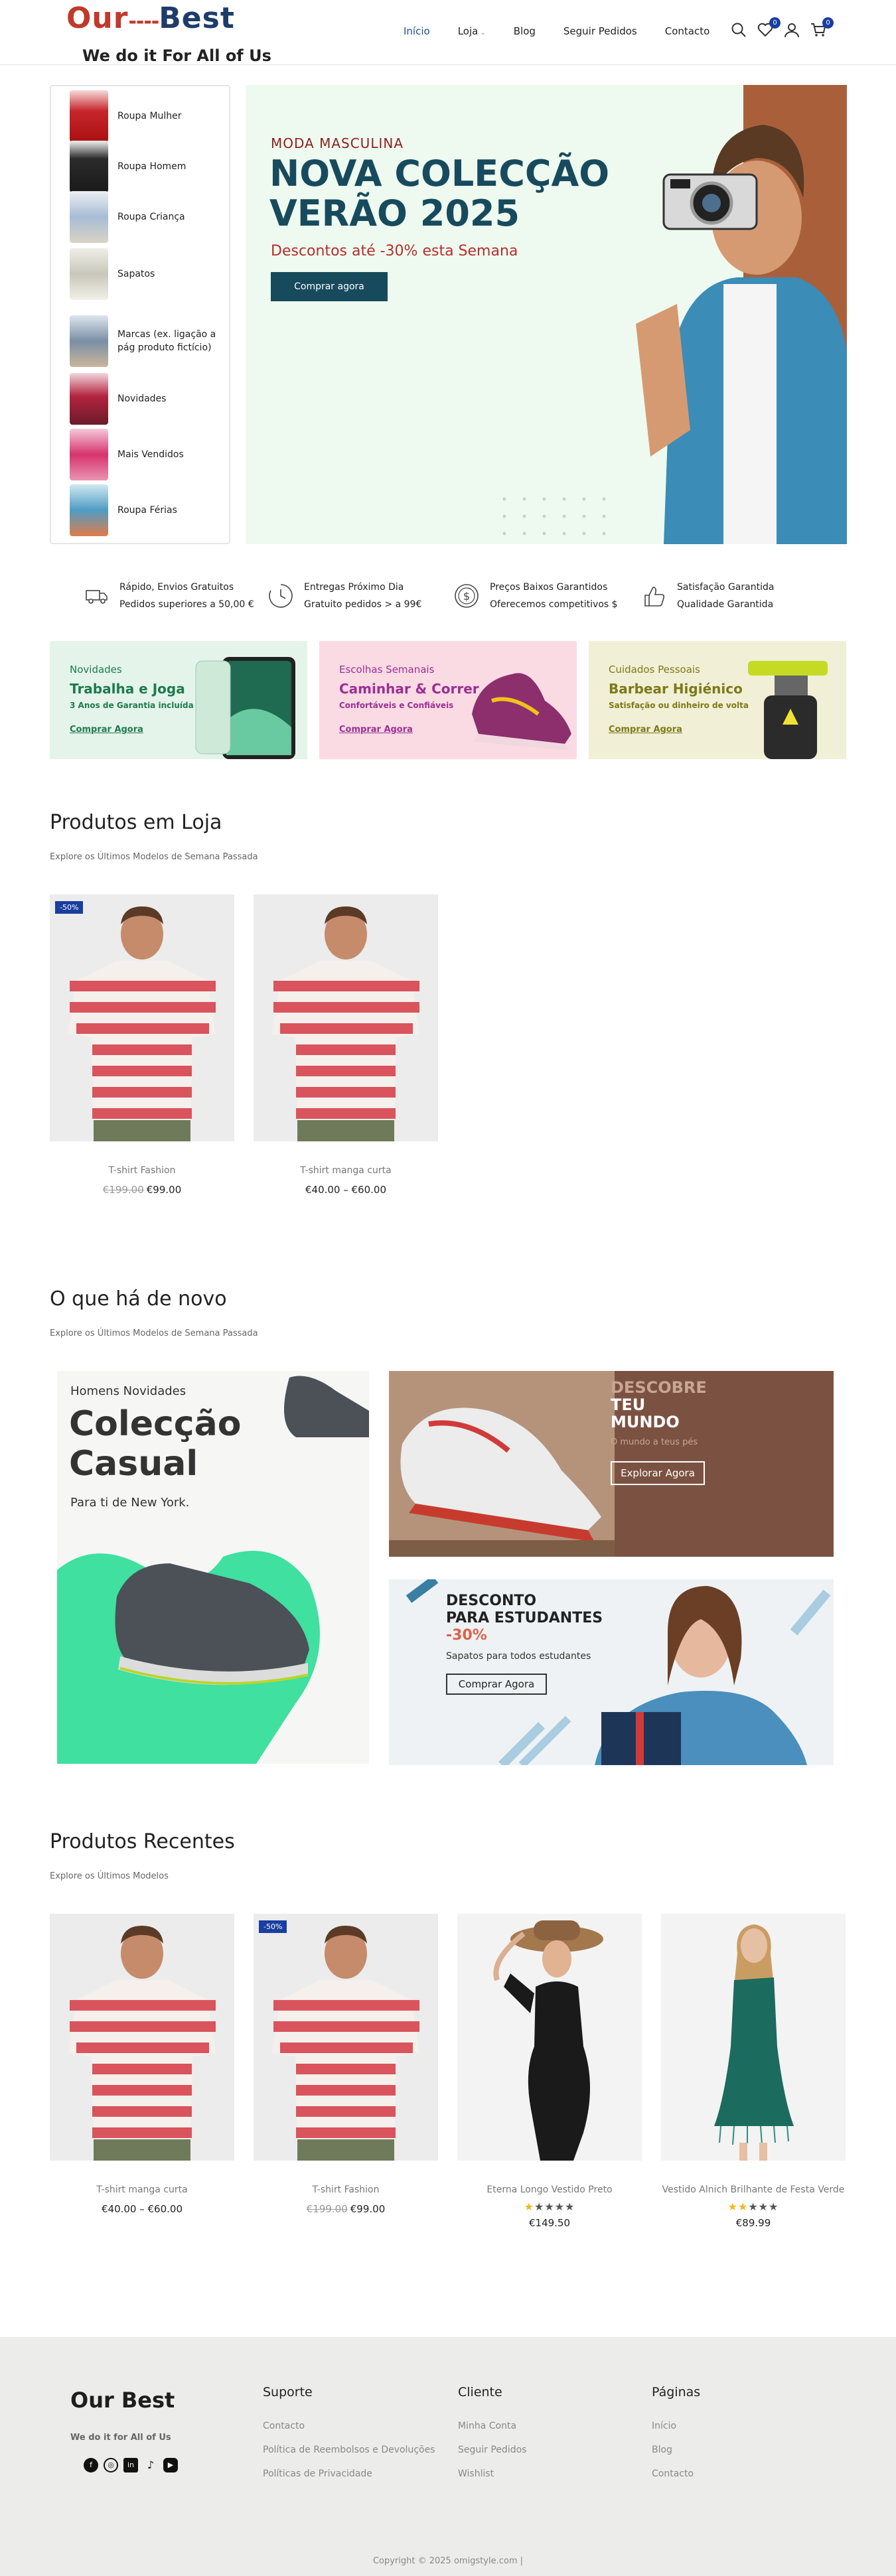  I want to click on casual-title-line2: Casual, so click(133, 1464).